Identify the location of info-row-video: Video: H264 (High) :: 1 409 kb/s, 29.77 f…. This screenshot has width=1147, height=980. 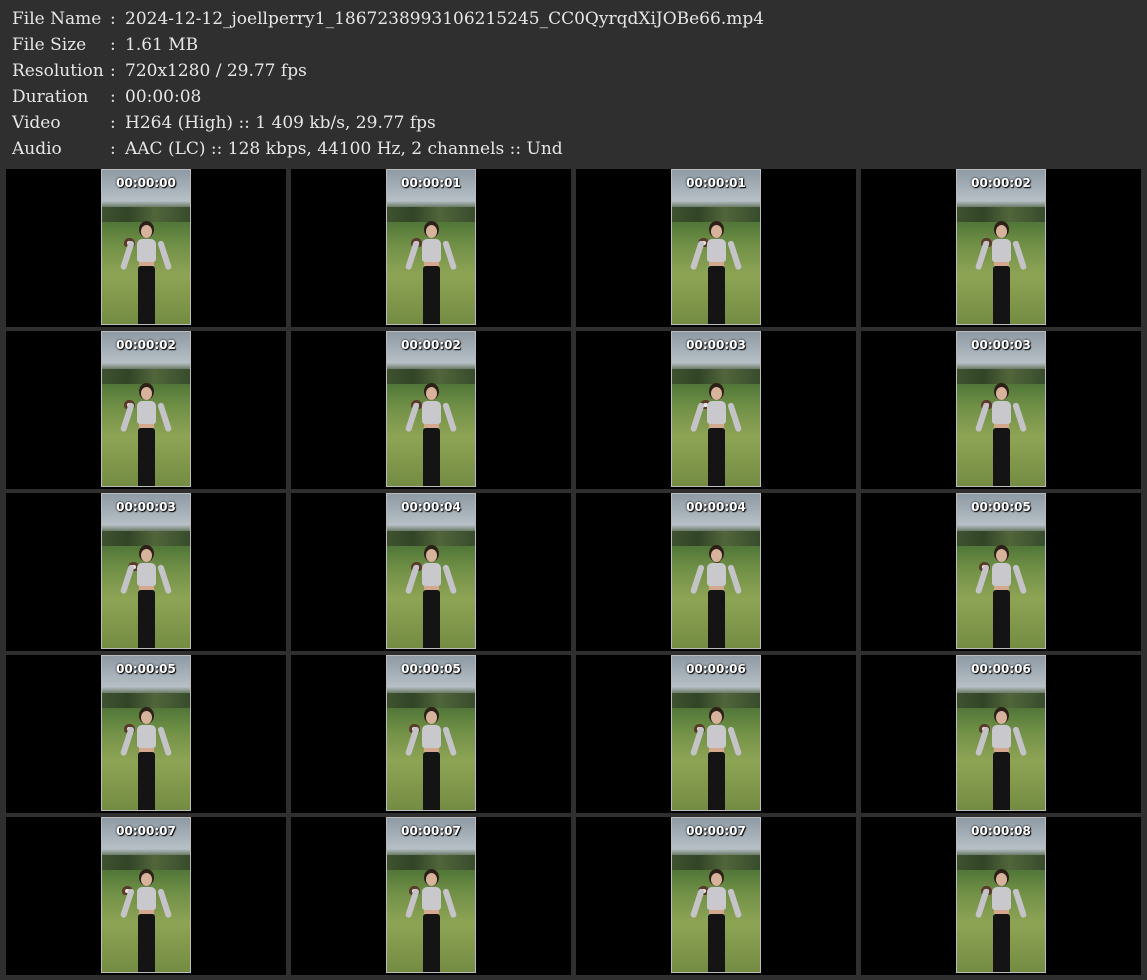
(388, 123).